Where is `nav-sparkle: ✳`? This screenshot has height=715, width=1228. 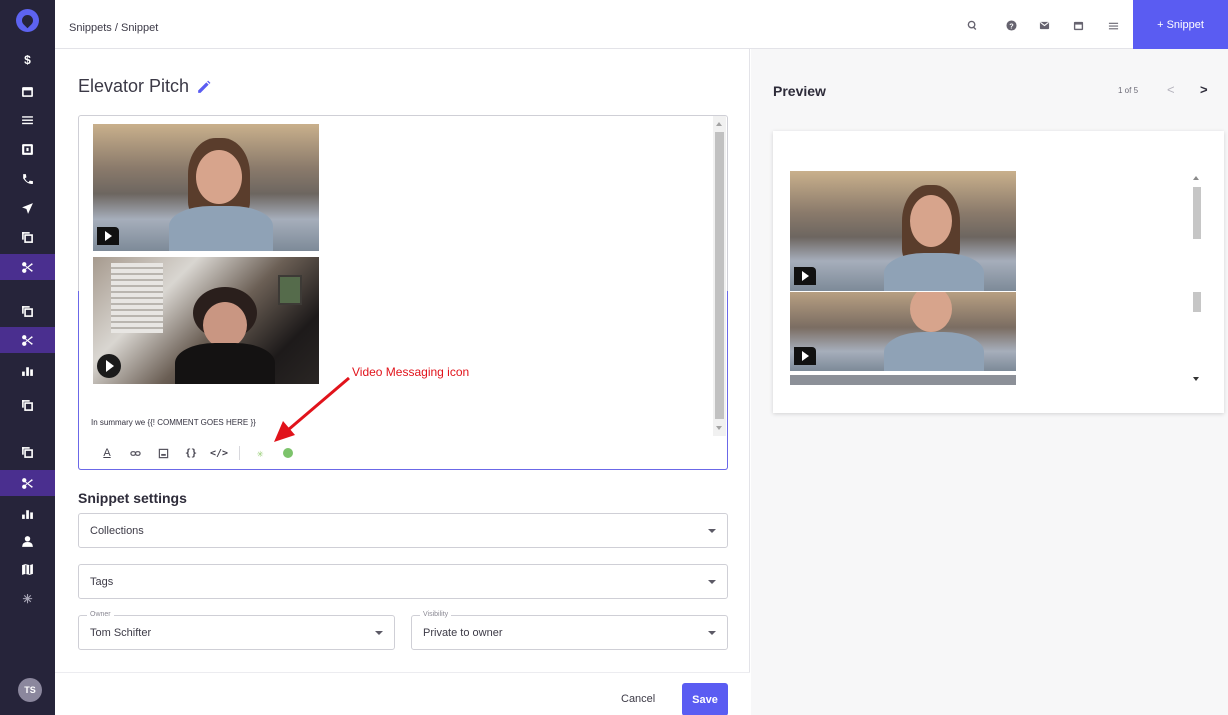
nav-sparkle: ✳ is located at coordinates (27, 599).